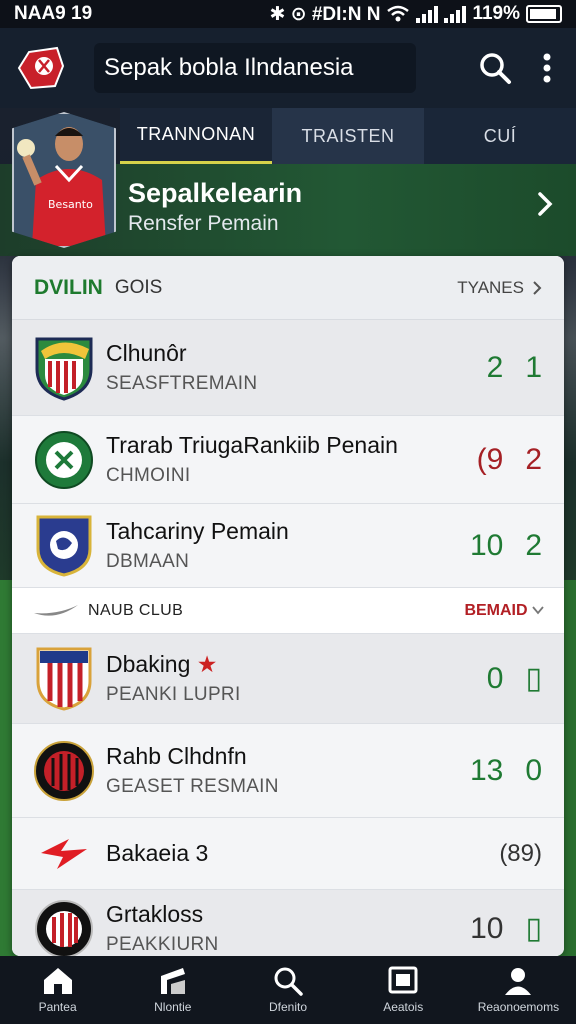  Describe the element at coordinates (70, 204) in the screenshot. I see `jersey-sponsor-text: Besanto` at that location.